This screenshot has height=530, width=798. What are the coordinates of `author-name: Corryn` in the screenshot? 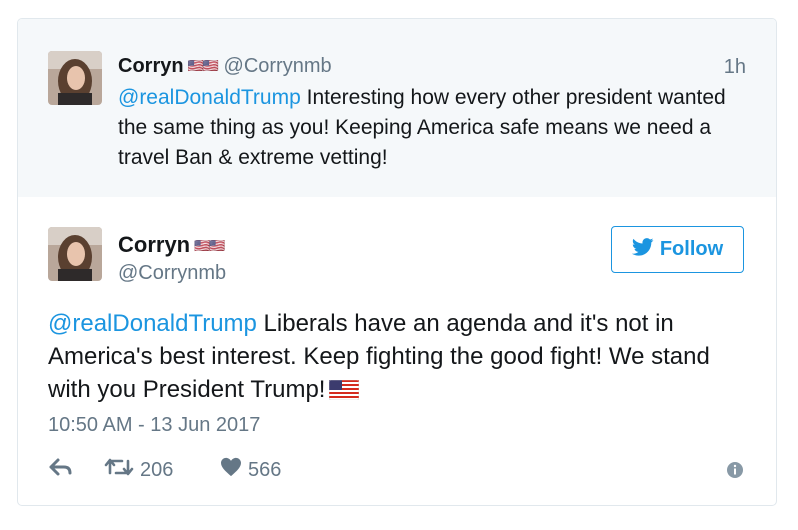 It's located at (151, 66).